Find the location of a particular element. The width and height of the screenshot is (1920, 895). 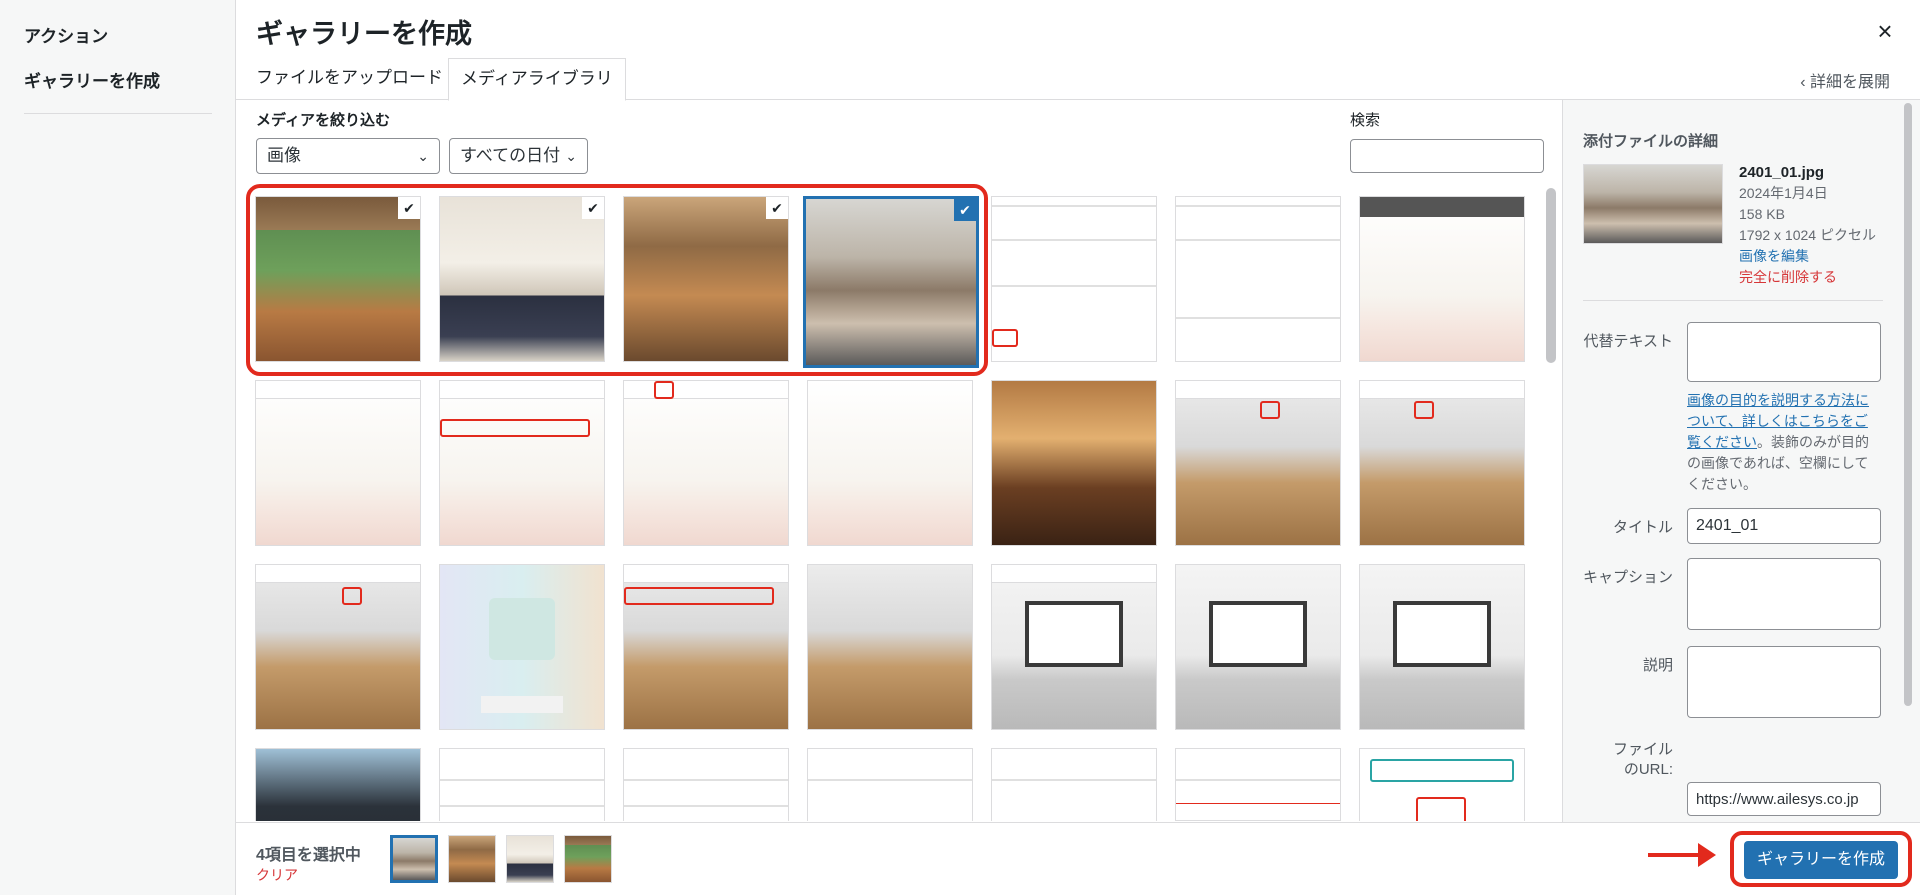

details-size: 158 KB is located at coordinates (1762, 214).